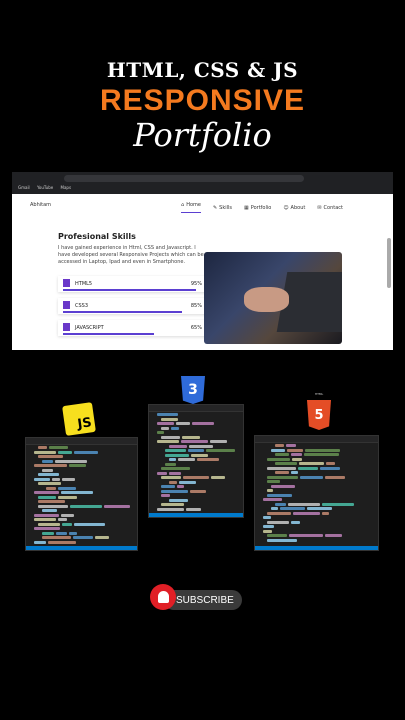  I want to click on chat-icon: ✉, so click(319, 207).